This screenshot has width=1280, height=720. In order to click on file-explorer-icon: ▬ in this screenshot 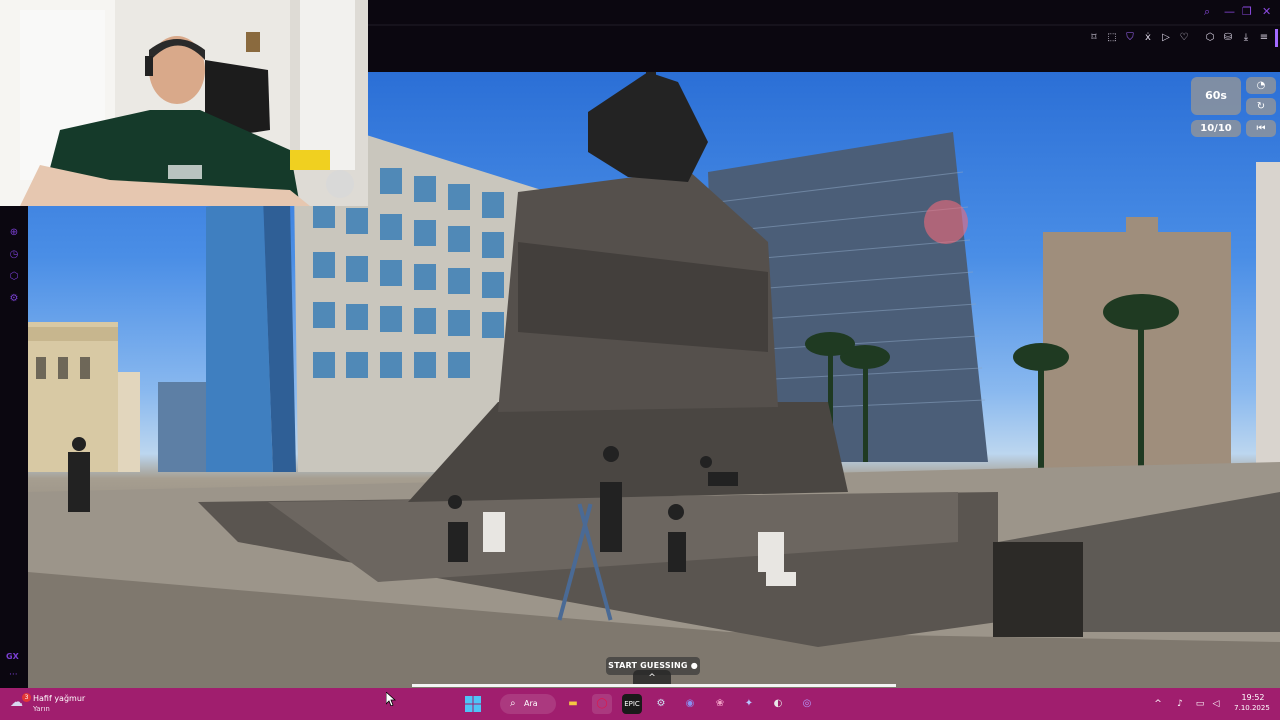, I will do `click(573, 704)`.